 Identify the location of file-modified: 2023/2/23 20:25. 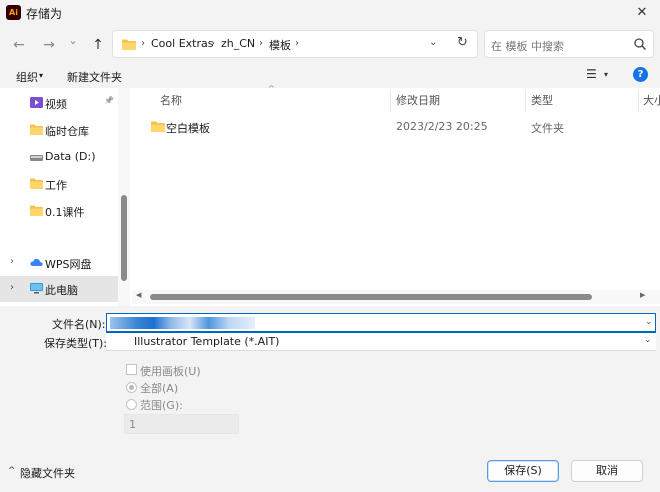
(442, 126).